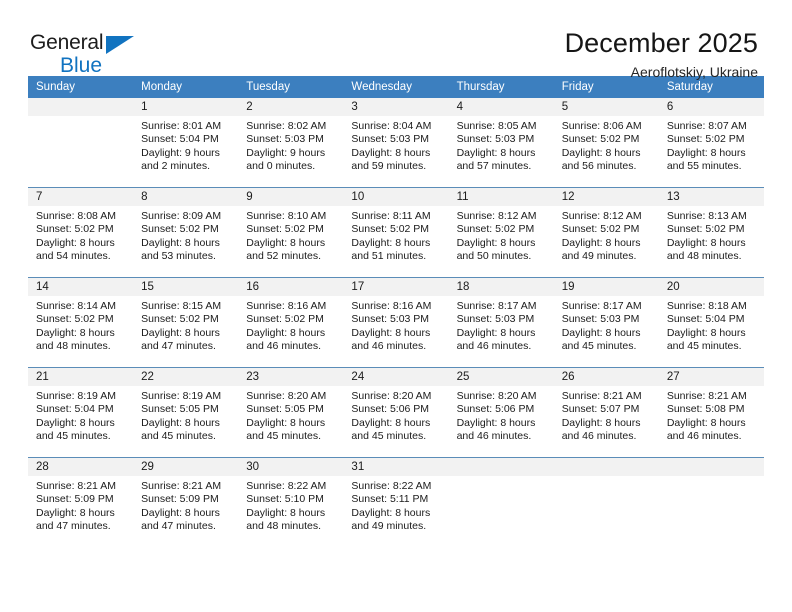 The height and width of the screenshot is (612, 792). I want to click on sunrise-text: Sunrise: 8:17 AM, so click(496, 306).